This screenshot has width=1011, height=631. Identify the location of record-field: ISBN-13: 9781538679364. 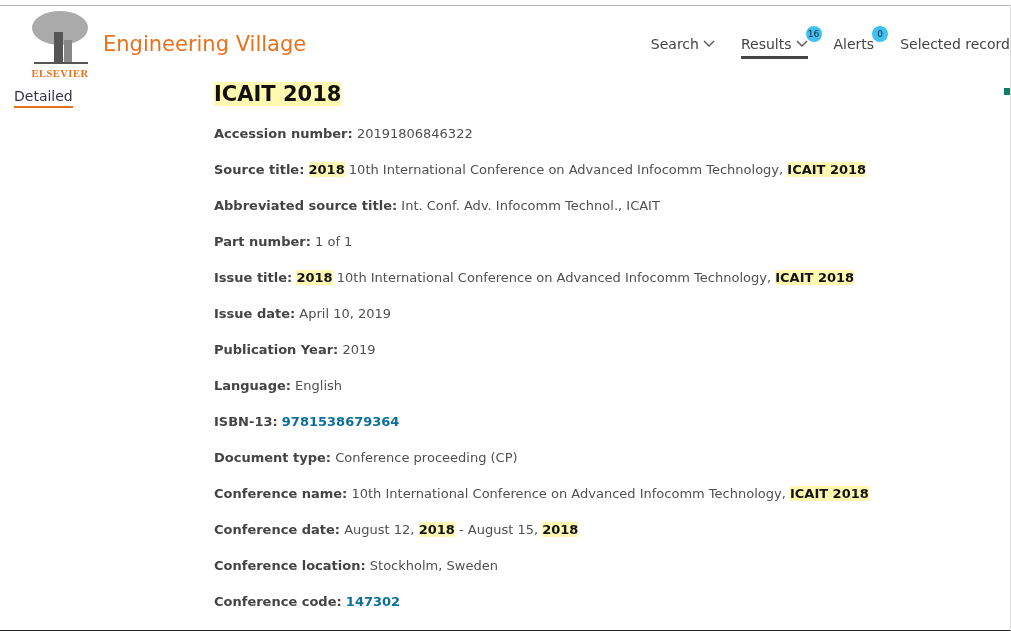
(541, 432).